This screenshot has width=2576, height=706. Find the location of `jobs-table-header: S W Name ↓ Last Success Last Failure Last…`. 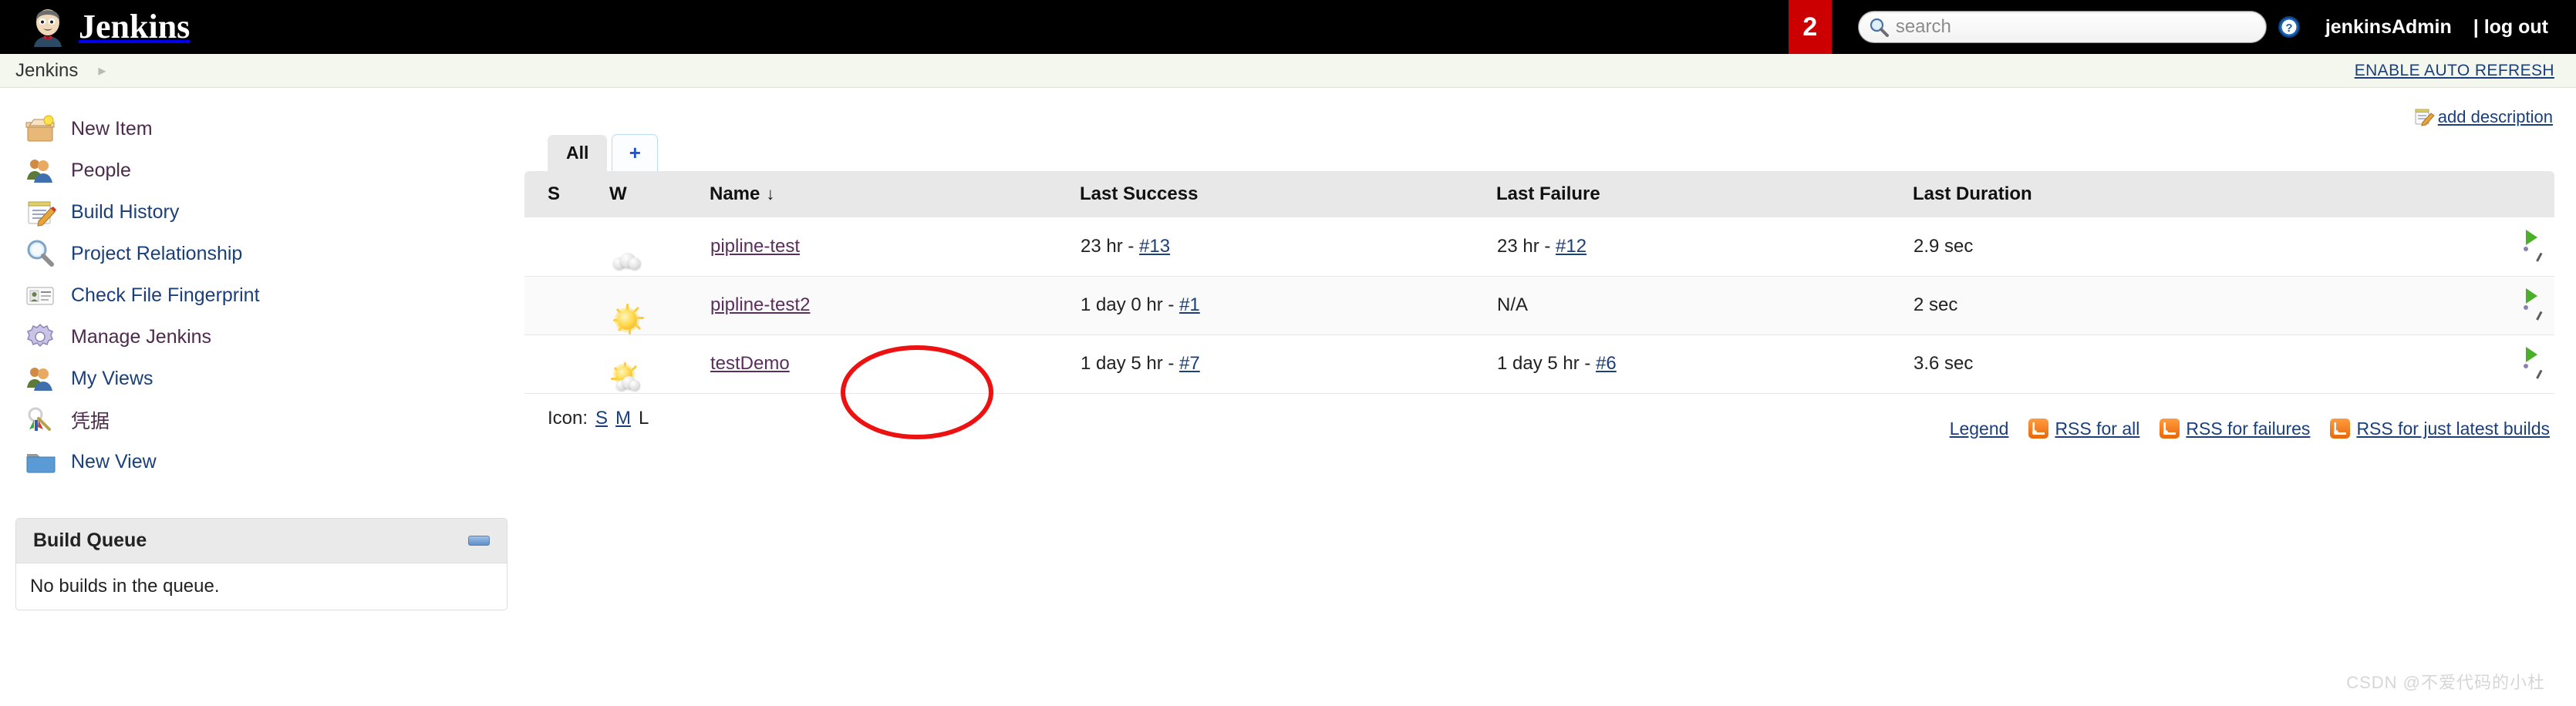

jobs-table-header: S W Name ↓ Last Success Last Failure Last… is located at coordinates (1539, 194).